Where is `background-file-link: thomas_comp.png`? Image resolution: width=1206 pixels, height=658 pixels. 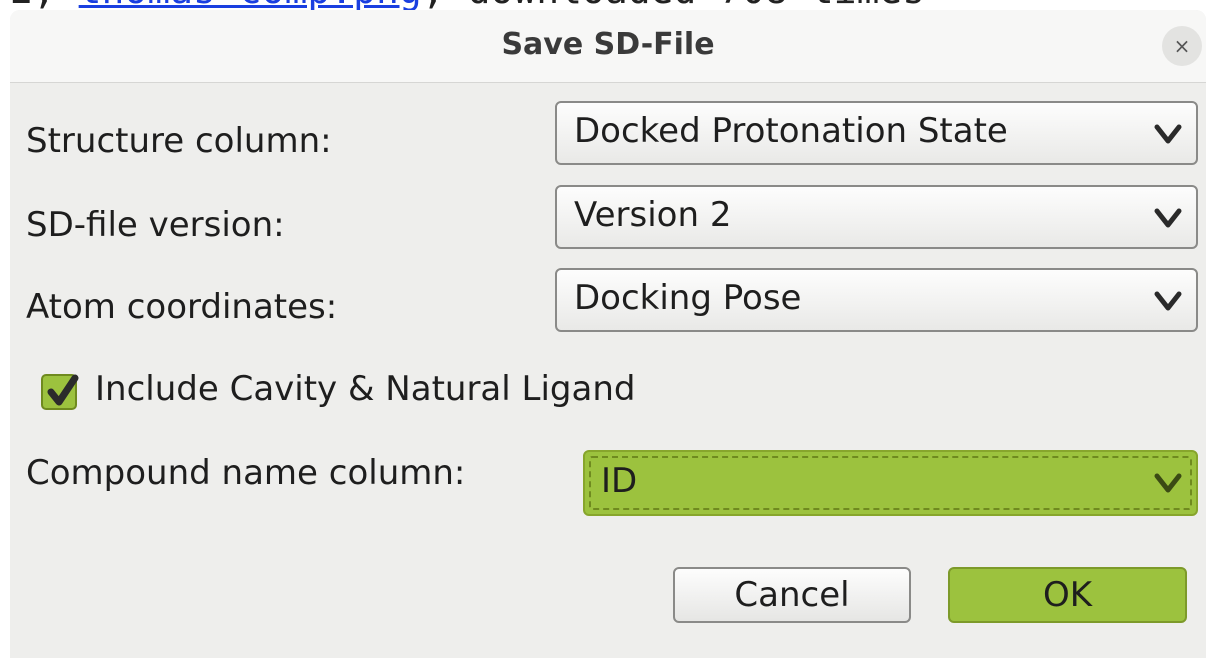 background-file-link: thomas_comp.png is located at coordinates (250, 5).